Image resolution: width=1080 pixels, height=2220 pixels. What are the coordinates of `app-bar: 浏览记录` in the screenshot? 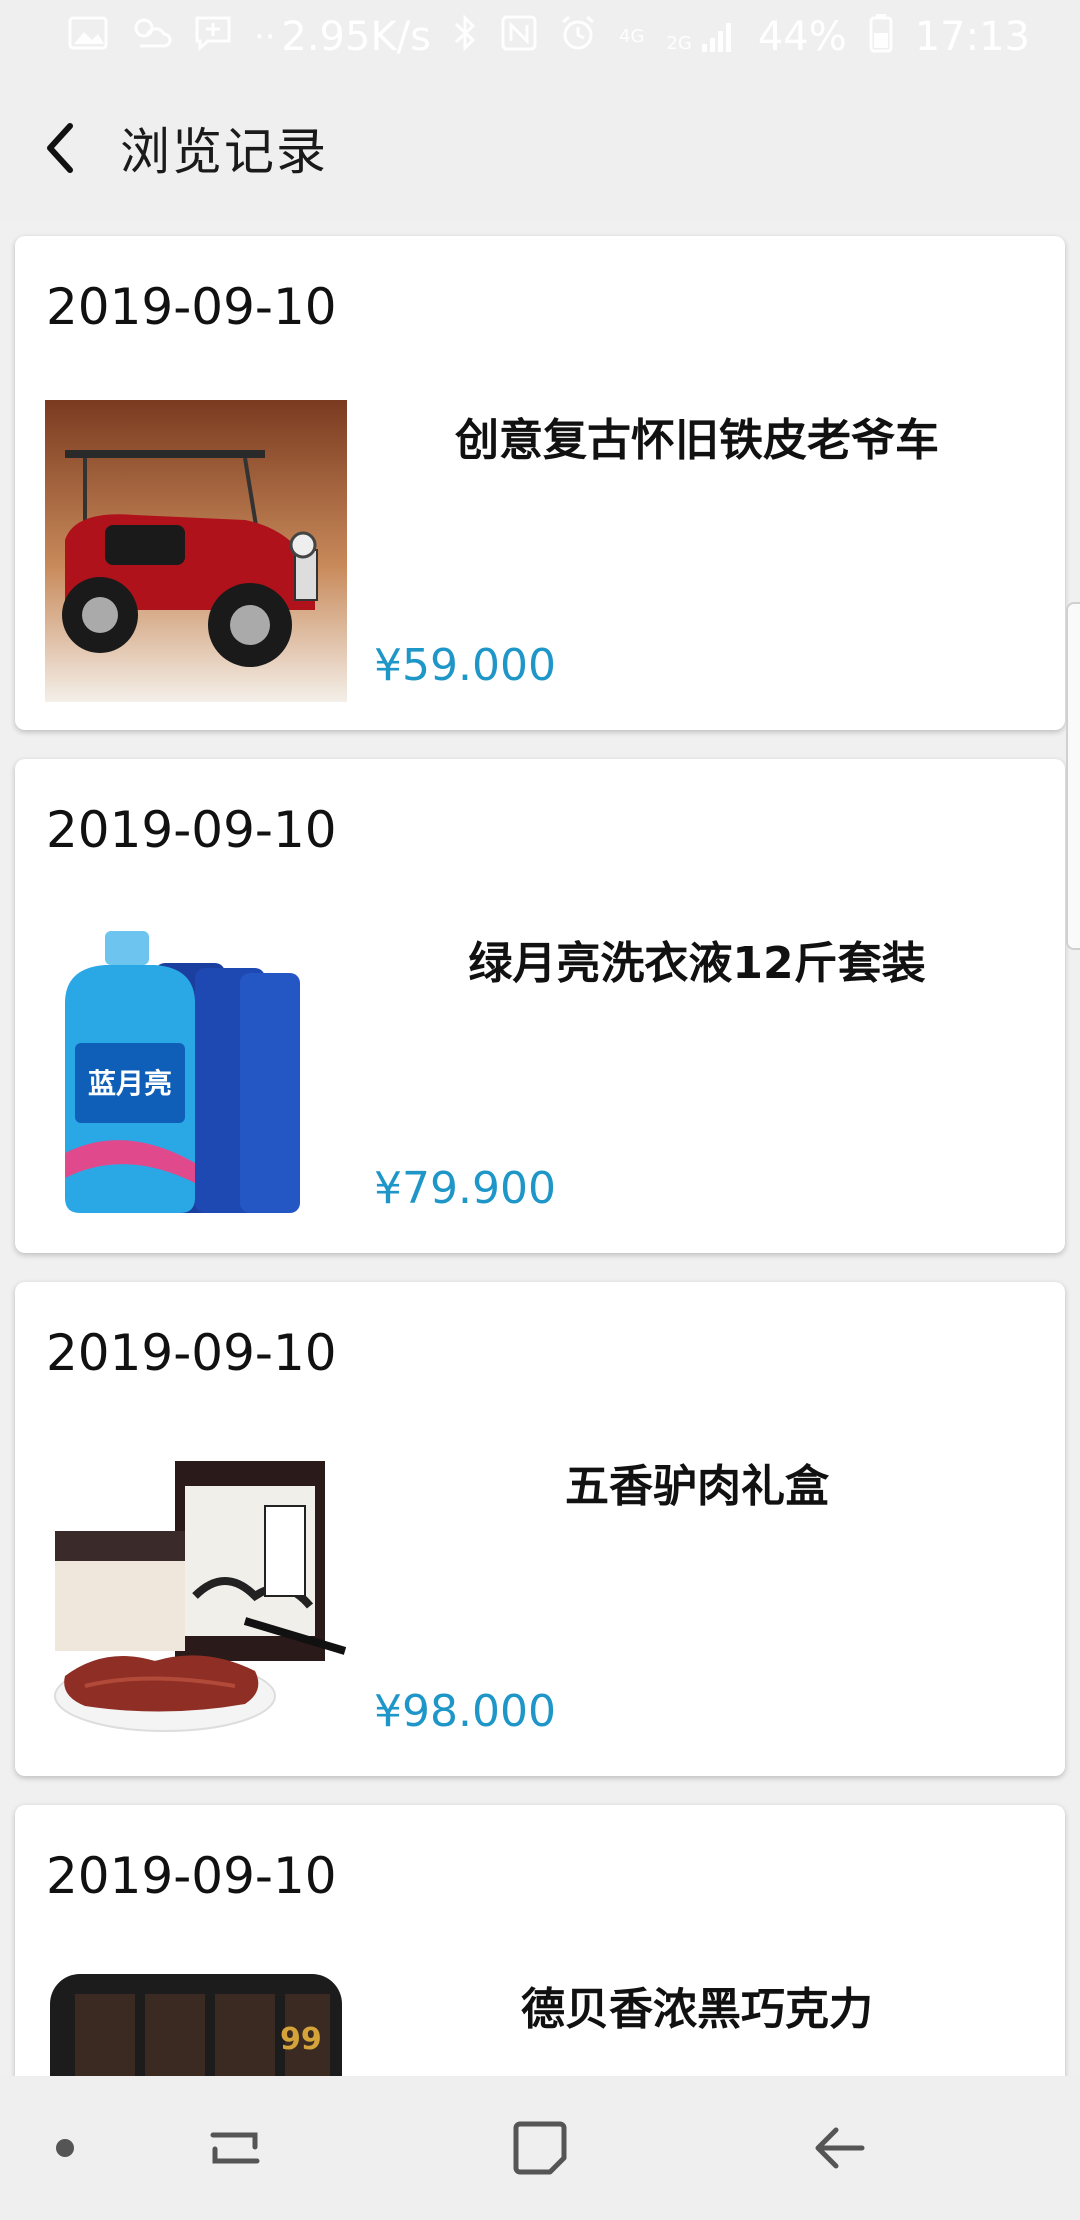 It's located at (540, 148).